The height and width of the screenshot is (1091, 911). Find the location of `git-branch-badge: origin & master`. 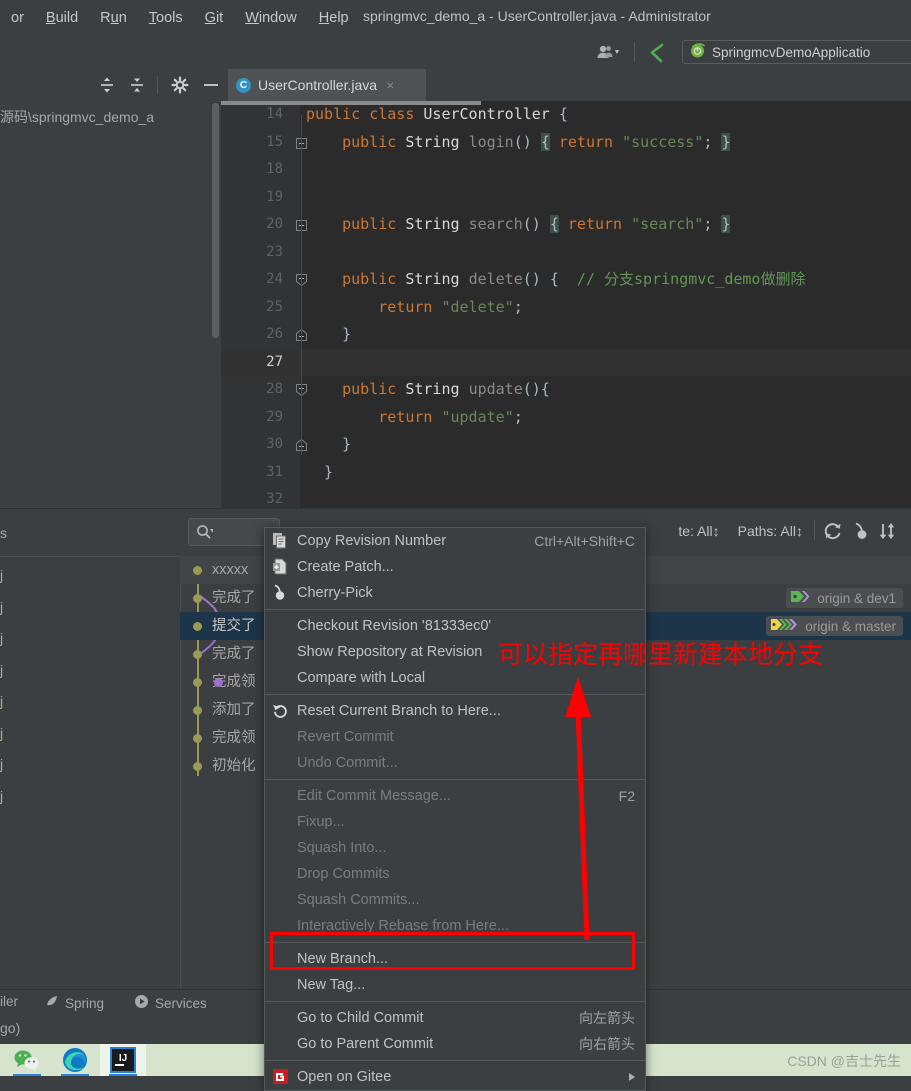

git-branch-badge: origin & master is located at coordinates (834, 626).